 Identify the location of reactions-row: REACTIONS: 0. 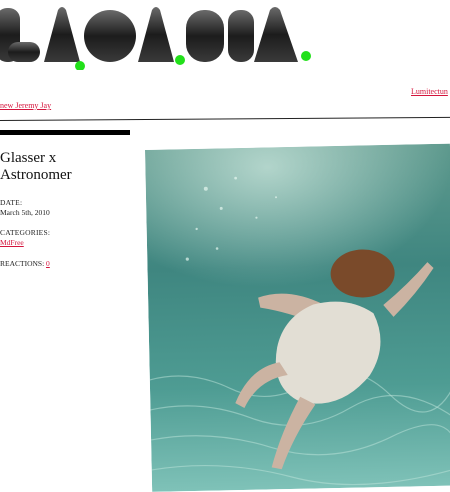
(25, 263).